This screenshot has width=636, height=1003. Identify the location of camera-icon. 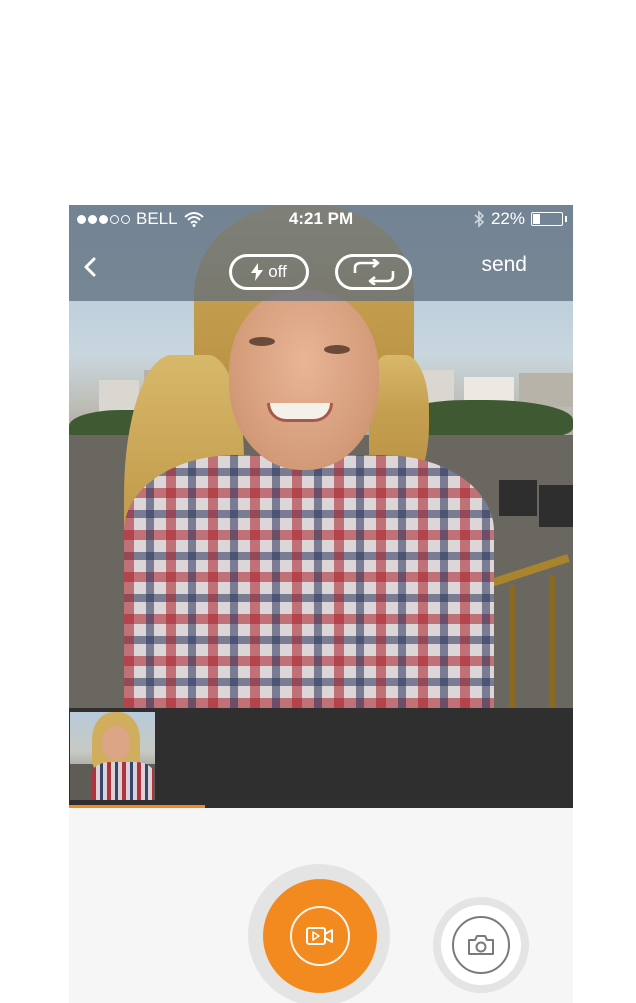
(481, 945).